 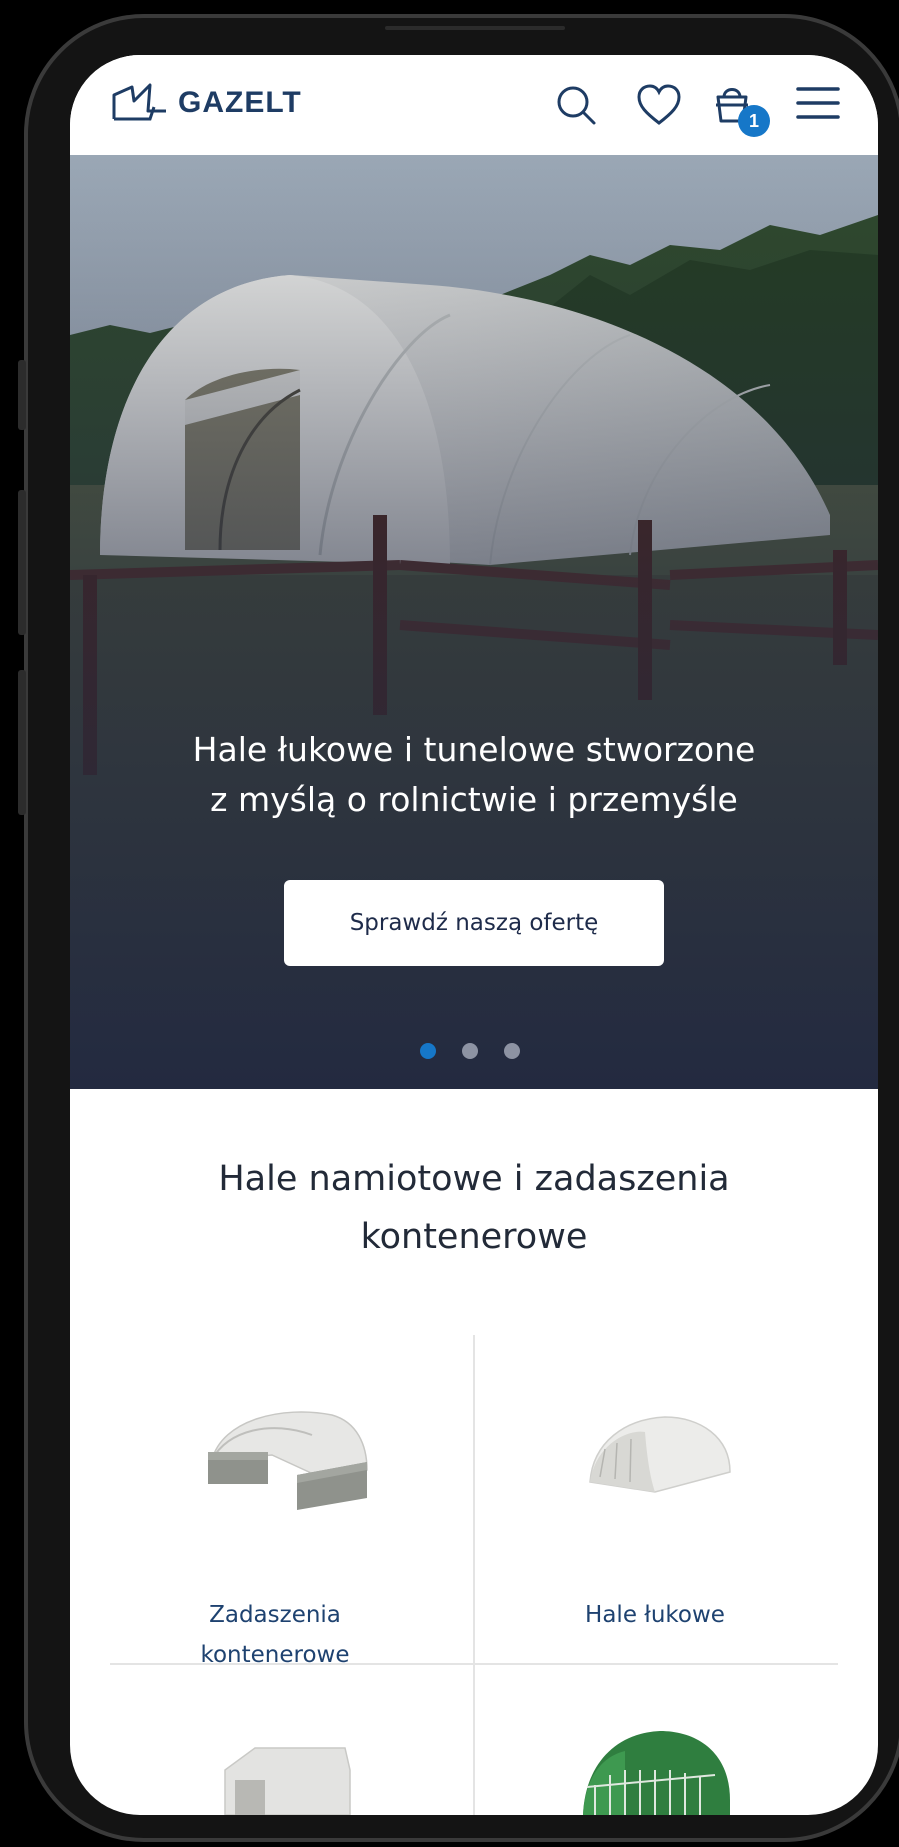 I want to click on section-title: Hale namiotowe i zadaszenia kontenerowe, so click(x=474, y=1208).